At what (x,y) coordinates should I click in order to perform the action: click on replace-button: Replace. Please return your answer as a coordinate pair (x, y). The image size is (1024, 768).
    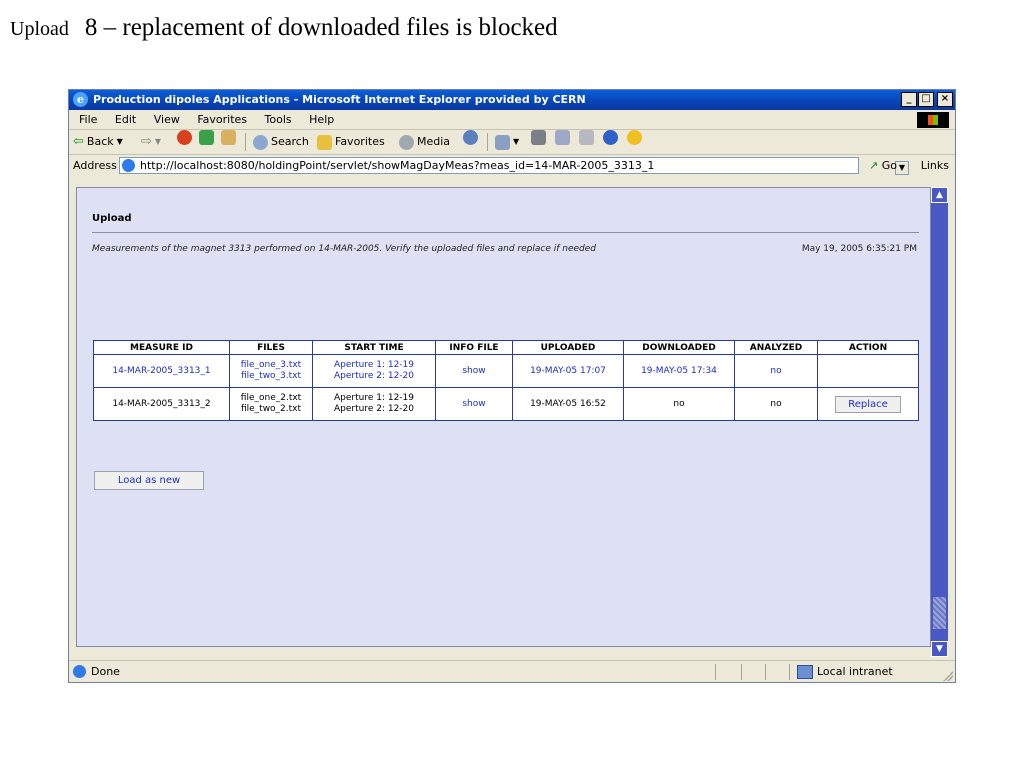
    Looking at the image, I should click on (868, 404).